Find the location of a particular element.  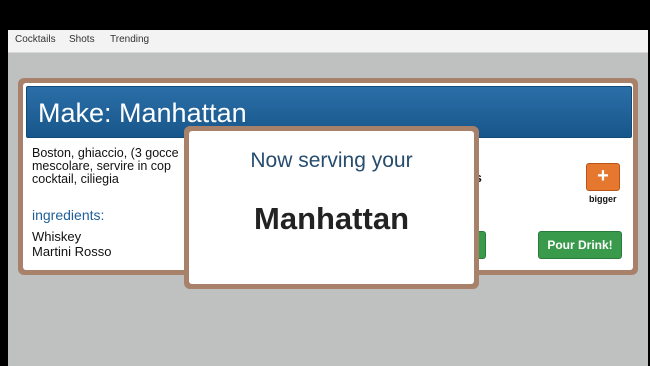

card-title: Make: Manhattan is located at coordinates (142, 113).